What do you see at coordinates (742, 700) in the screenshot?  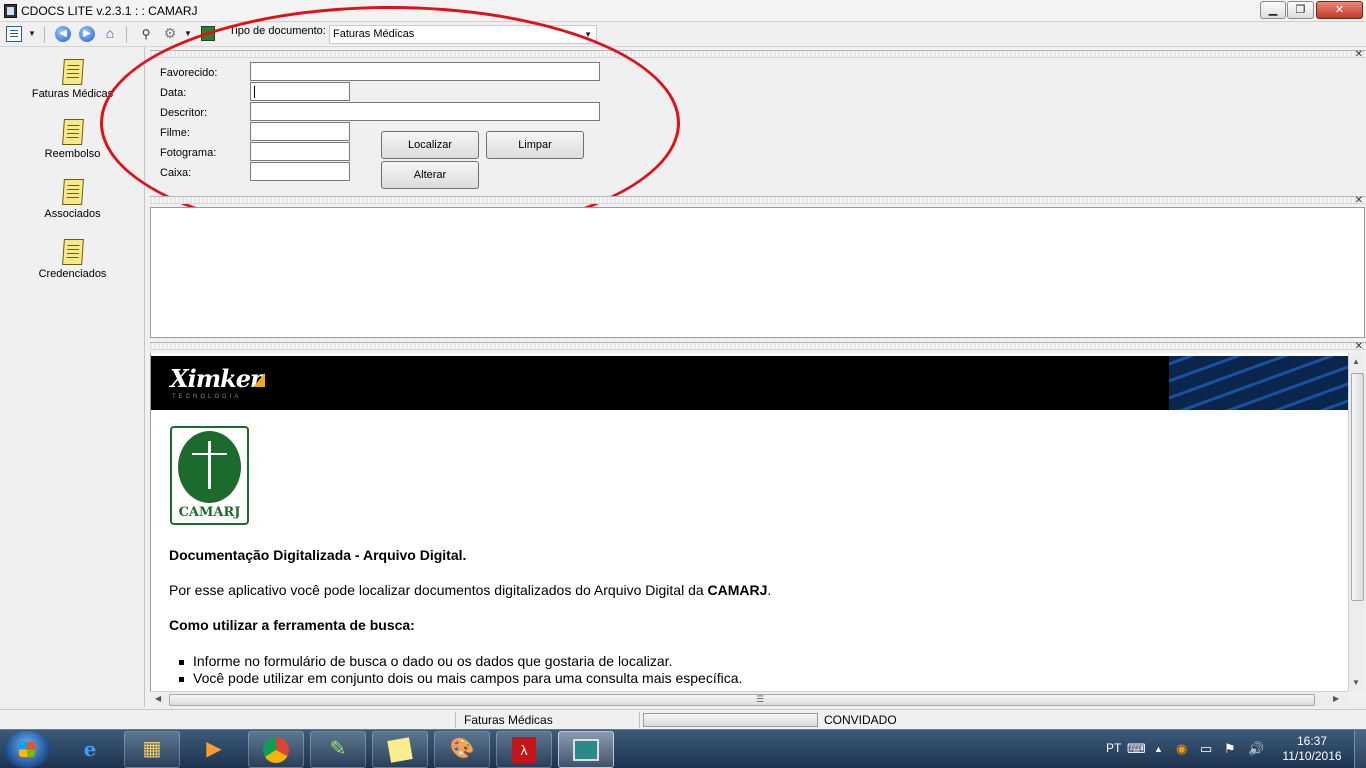 I see `scroll-thumb: ☰` at bounding box center [742, 700].